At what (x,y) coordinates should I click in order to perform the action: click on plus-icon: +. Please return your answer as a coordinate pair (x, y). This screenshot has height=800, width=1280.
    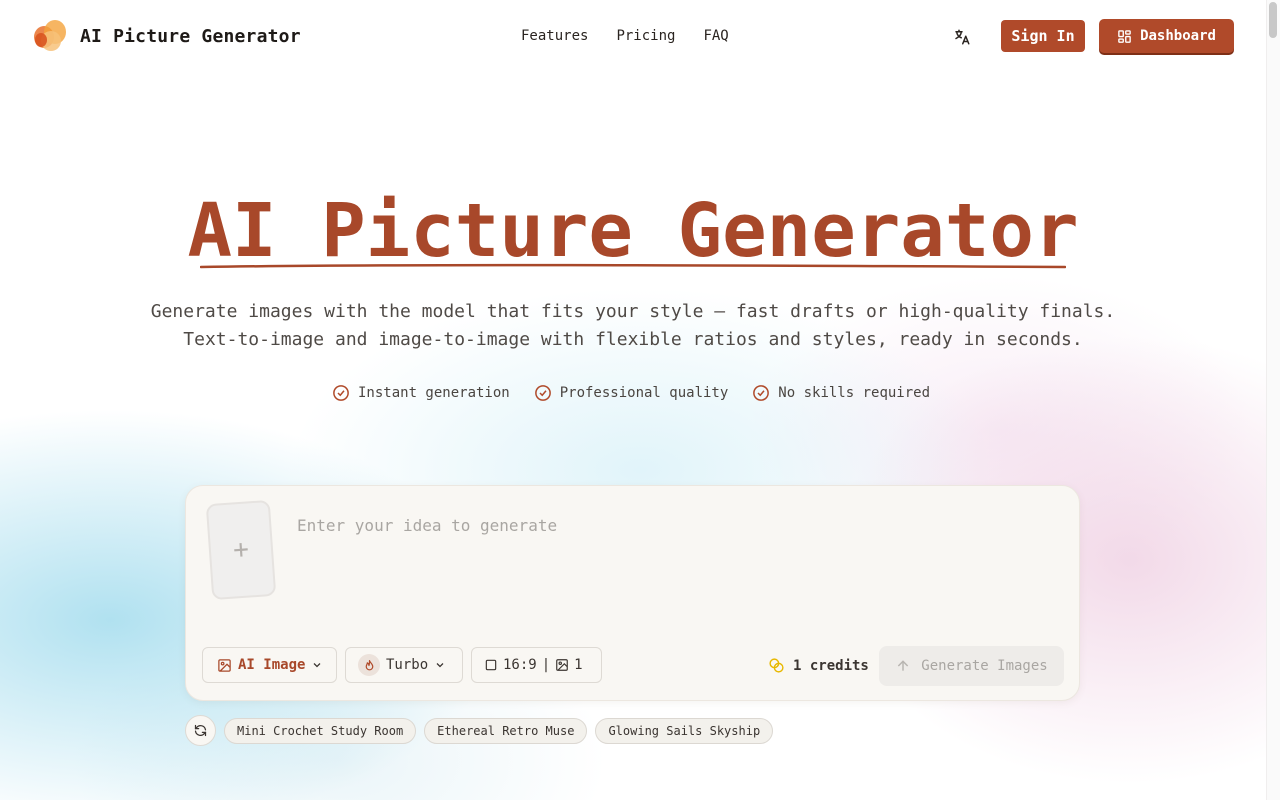
    Looking at the image, I should click on (241, 550).